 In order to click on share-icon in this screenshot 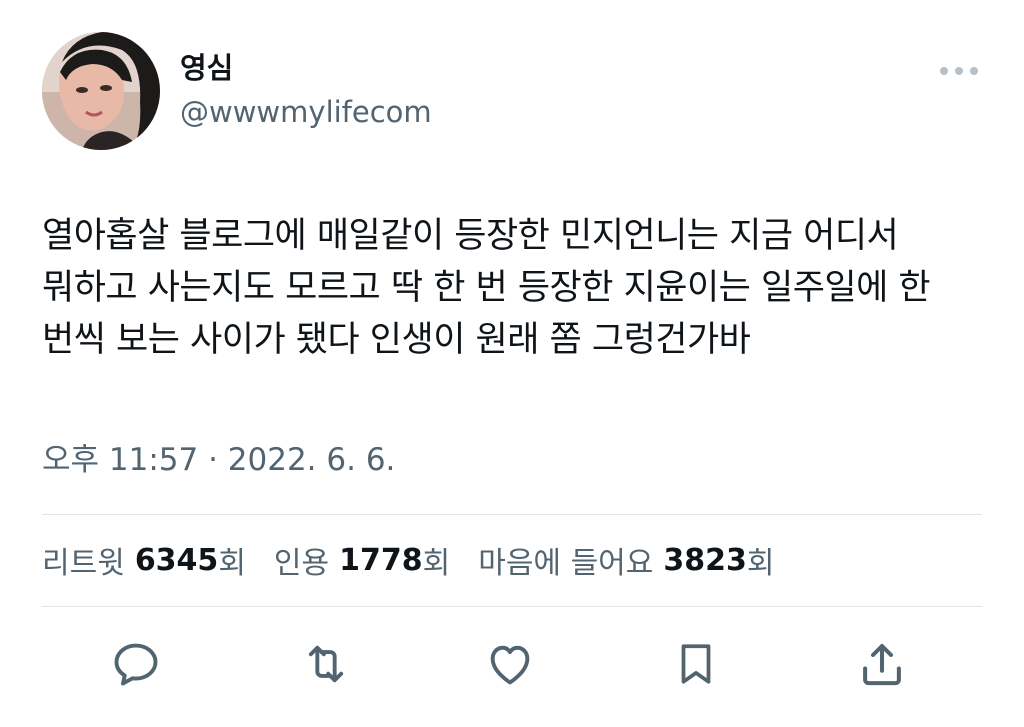, I will do `click(882, 664)`.